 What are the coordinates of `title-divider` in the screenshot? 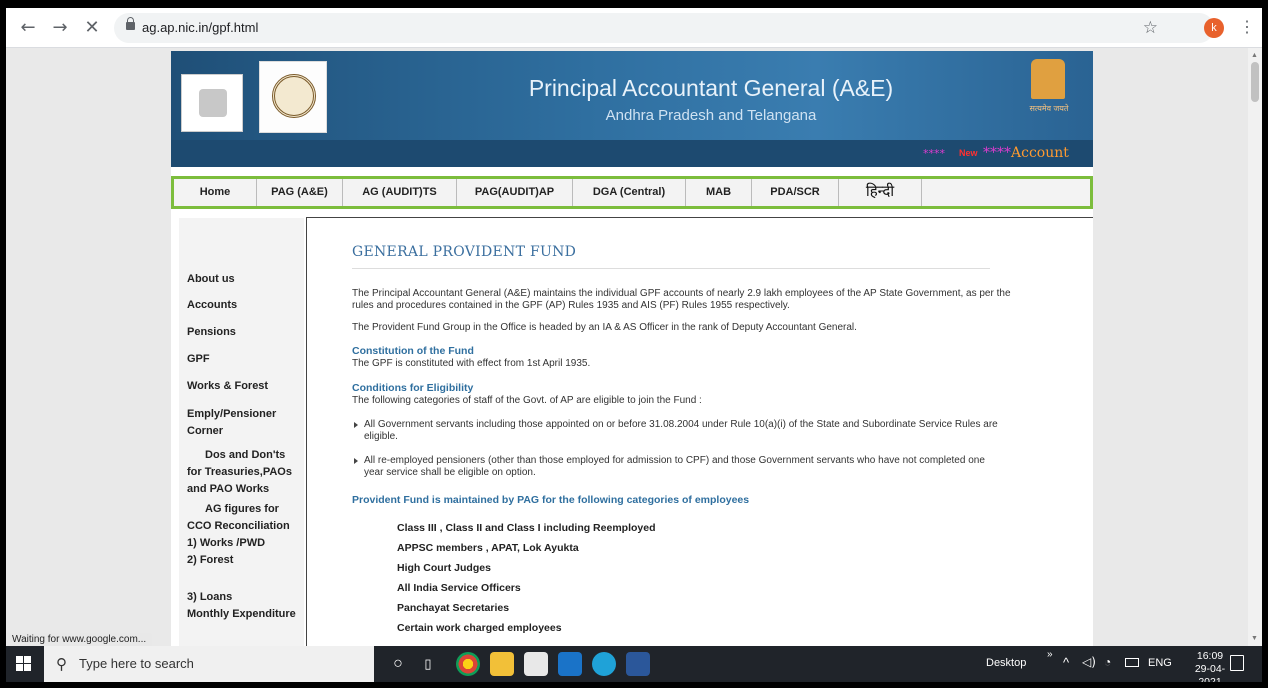 It's located at (671, 268).